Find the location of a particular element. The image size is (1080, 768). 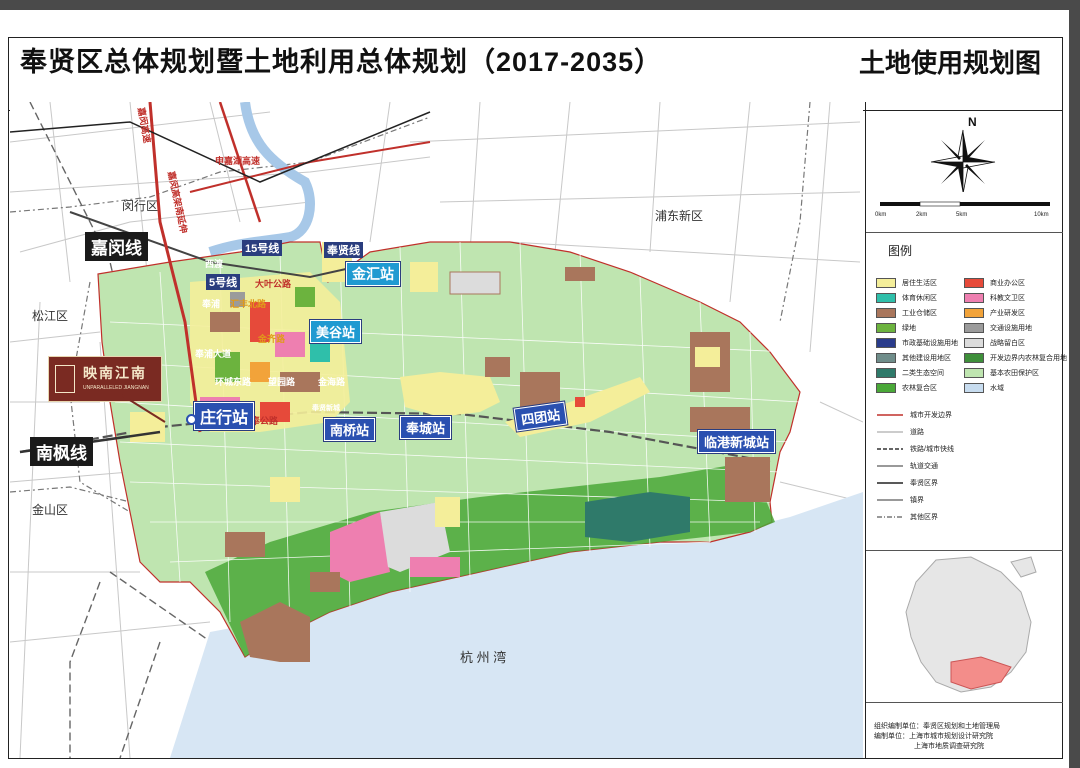

road-label-wangyuan: 望园路 is located at coordinates (282, 381).